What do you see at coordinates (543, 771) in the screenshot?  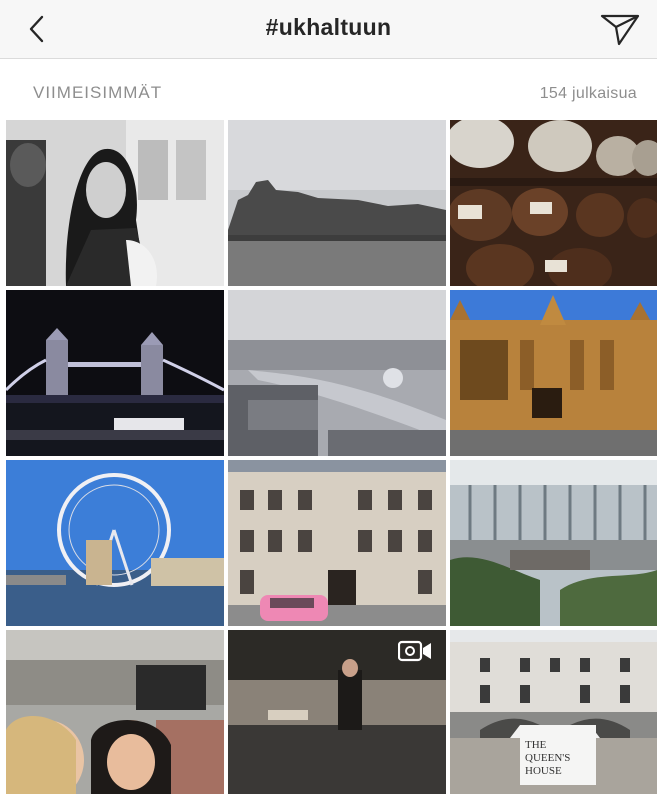 I see `queens-house-sign-line-3: HOUSE` at bounding box center [543, 771].